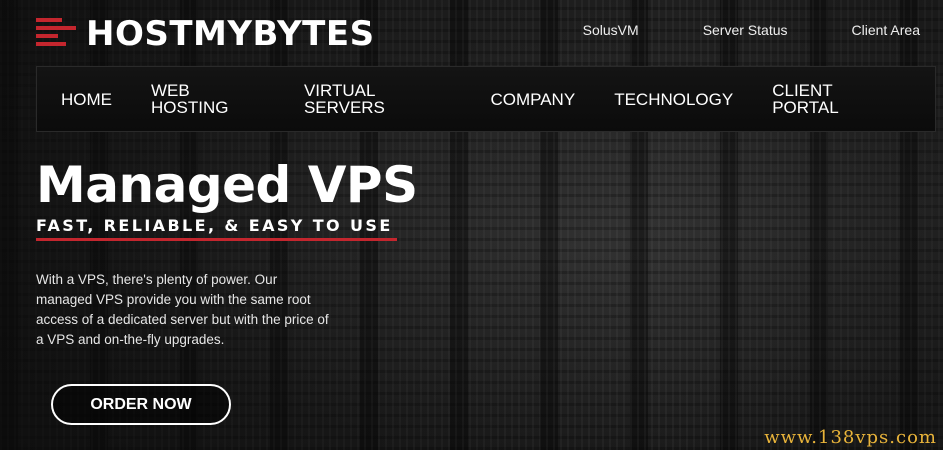  I want to click on top-links: SolusVM Server Status Client Area, so click(751, 30).